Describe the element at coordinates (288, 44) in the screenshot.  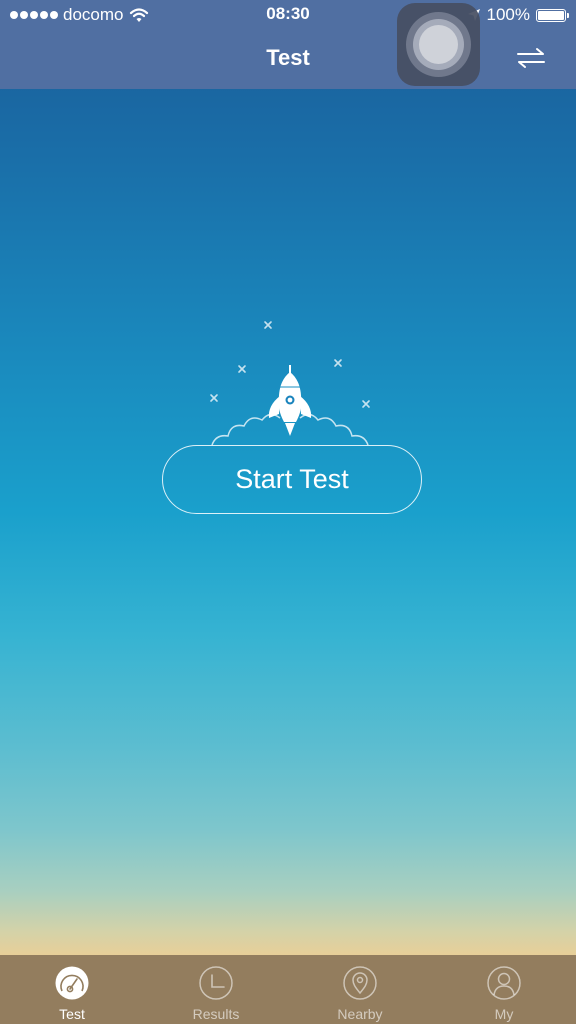
I see `header: docomo 08:30 100% Test` at that location.